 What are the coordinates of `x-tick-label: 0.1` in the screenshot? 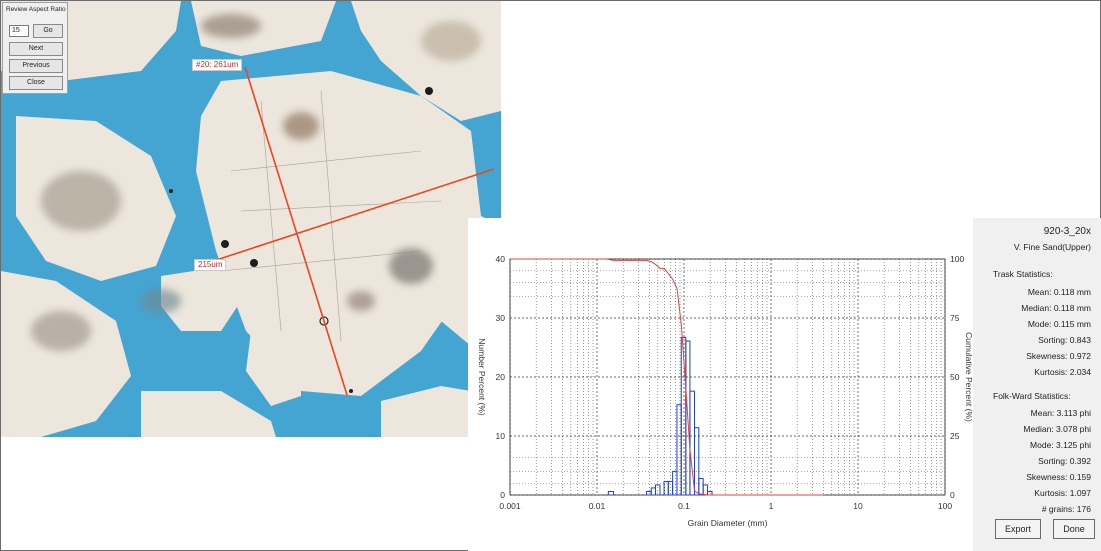 It's located at (684, 506).